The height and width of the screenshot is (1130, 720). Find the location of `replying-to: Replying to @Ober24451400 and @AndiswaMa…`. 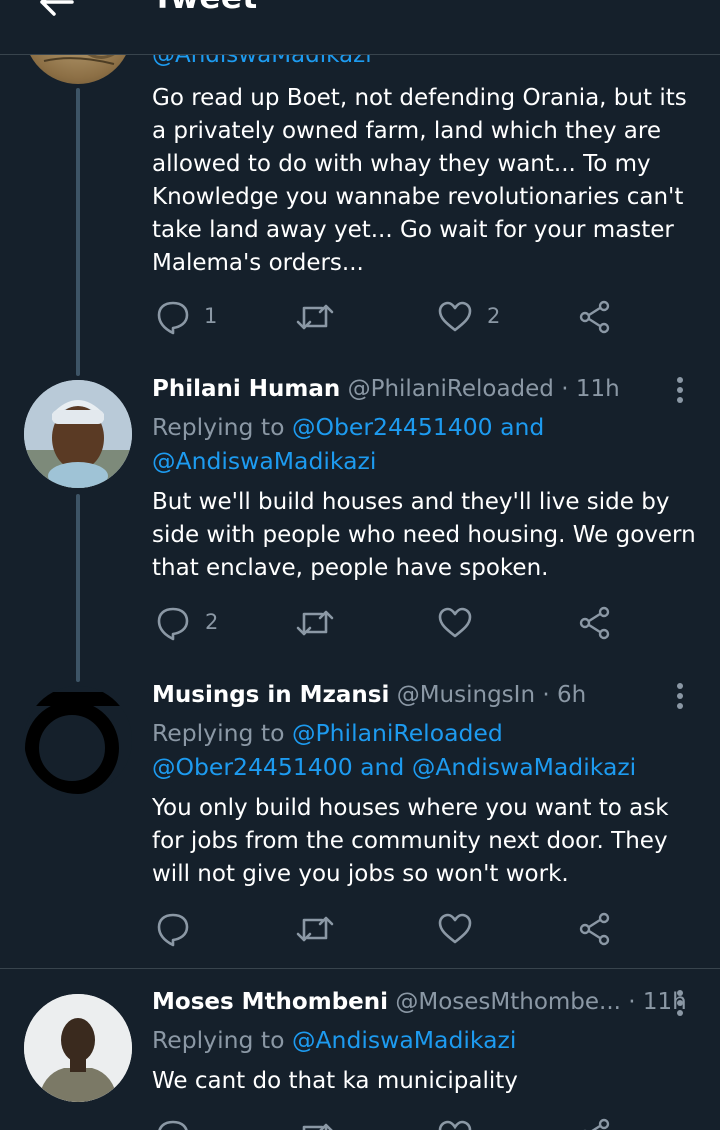

replying-to: Replying to @Ober24451400 and @AndiswaMa… is located at coordinates (422, 444).